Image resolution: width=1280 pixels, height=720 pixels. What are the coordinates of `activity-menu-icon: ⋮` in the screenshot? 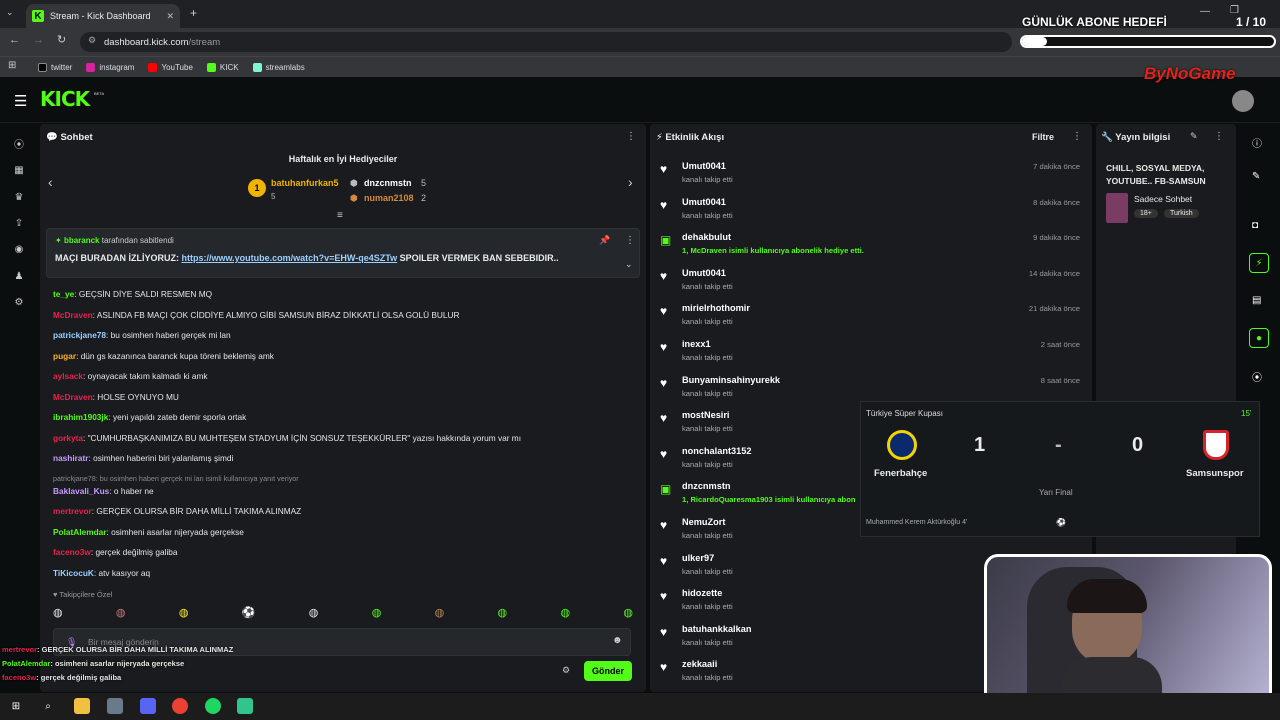 It's located at (1077, 136).